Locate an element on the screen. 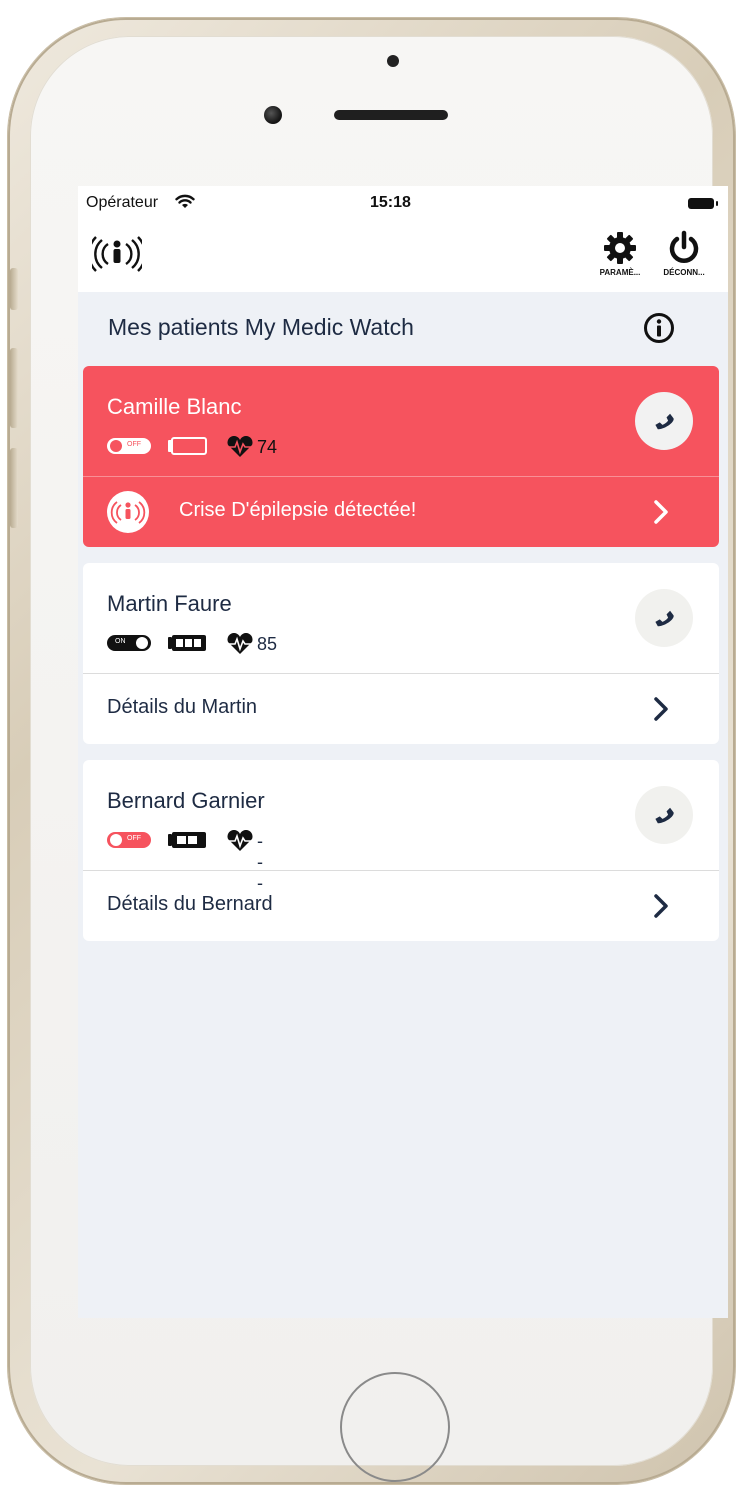 This screenshot has height=1493, width=743. earpiece-speaker is located at coordinates (391, 115).